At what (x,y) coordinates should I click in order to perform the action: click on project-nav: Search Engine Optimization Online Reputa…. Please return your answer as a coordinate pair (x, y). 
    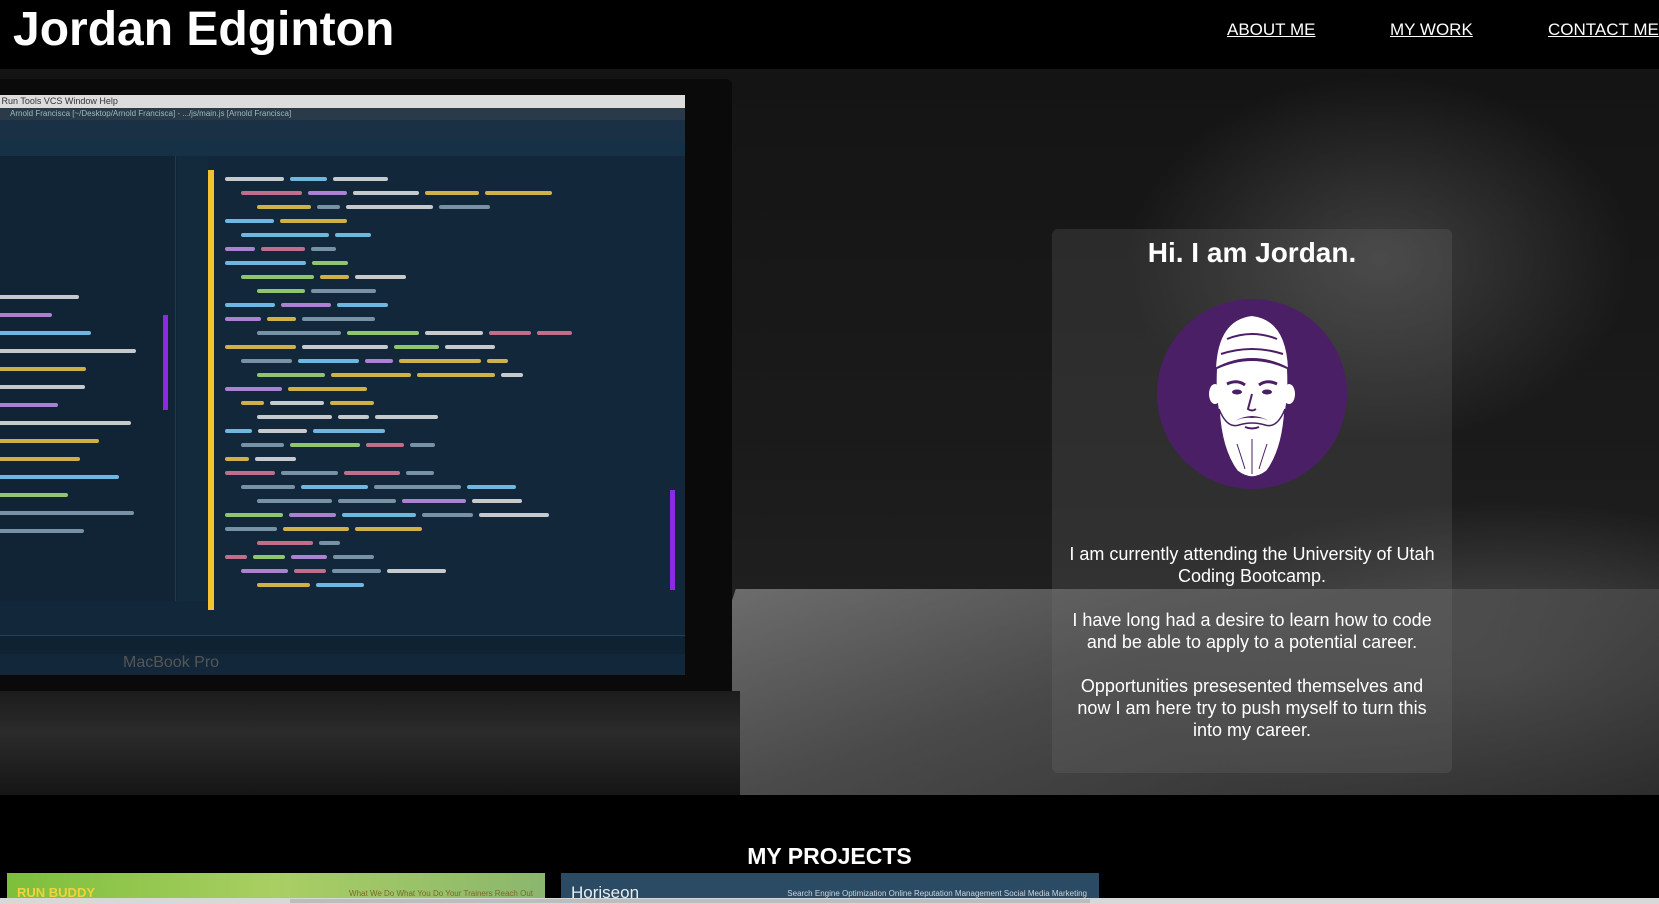
    Looking at the image, I should click on (937, 893).